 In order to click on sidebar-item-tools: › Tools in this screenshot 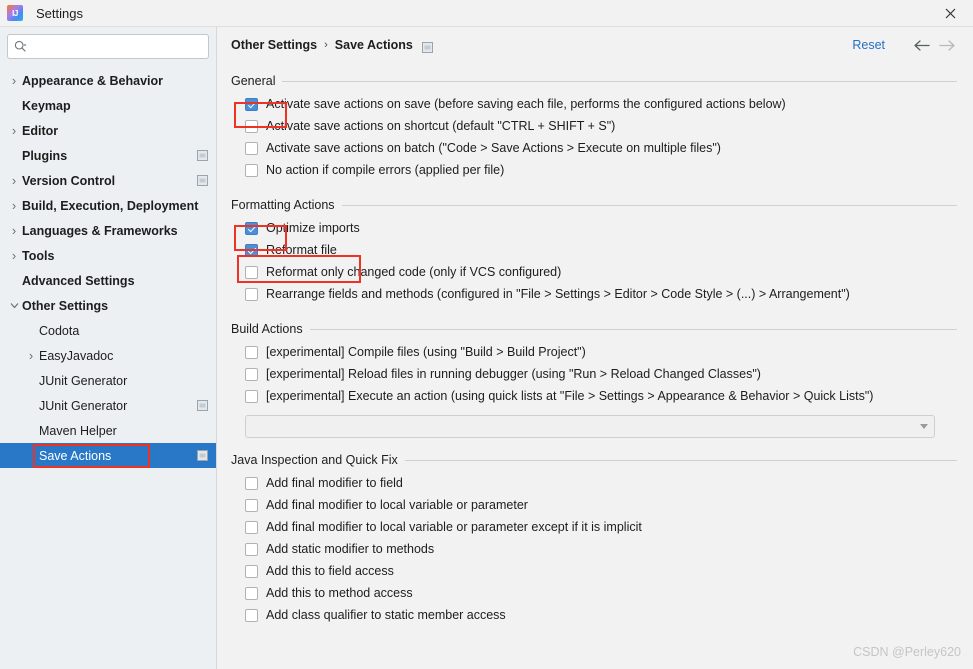, I will do `click(108, 255)`.